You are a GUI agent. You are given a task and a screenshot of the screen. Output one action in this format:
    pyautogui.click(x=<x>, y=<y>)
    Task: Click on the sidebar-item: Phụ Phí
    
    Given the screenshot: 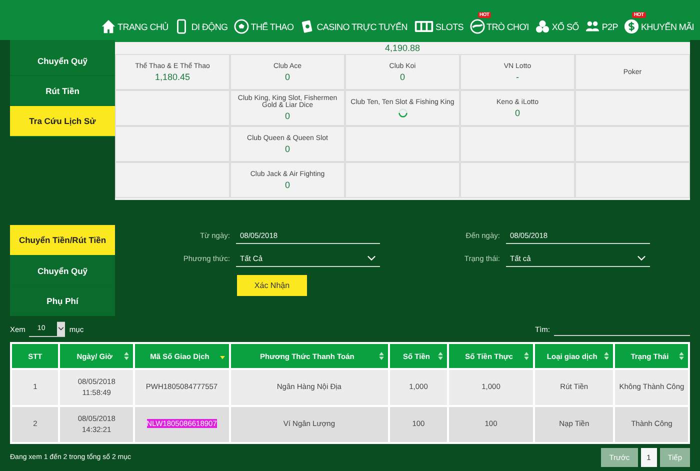 What is the action you would take?
    pyautogui.click(x=62, y=301)
    